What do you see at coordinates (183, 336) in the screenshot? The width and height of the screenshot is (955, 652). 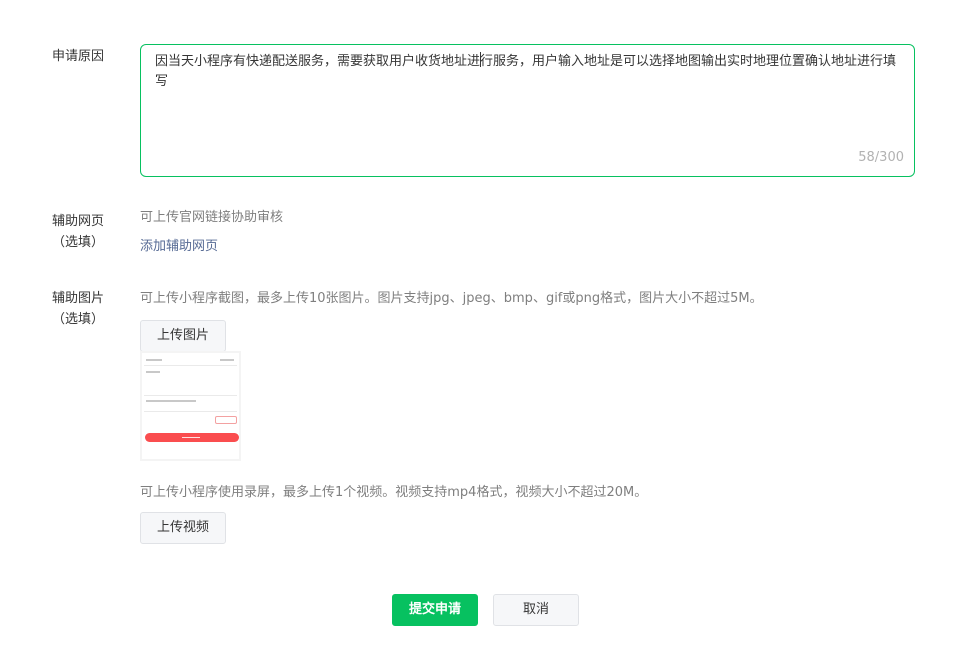 I see `upload-image-button: 上传图片` at bounding box center [183, 336].